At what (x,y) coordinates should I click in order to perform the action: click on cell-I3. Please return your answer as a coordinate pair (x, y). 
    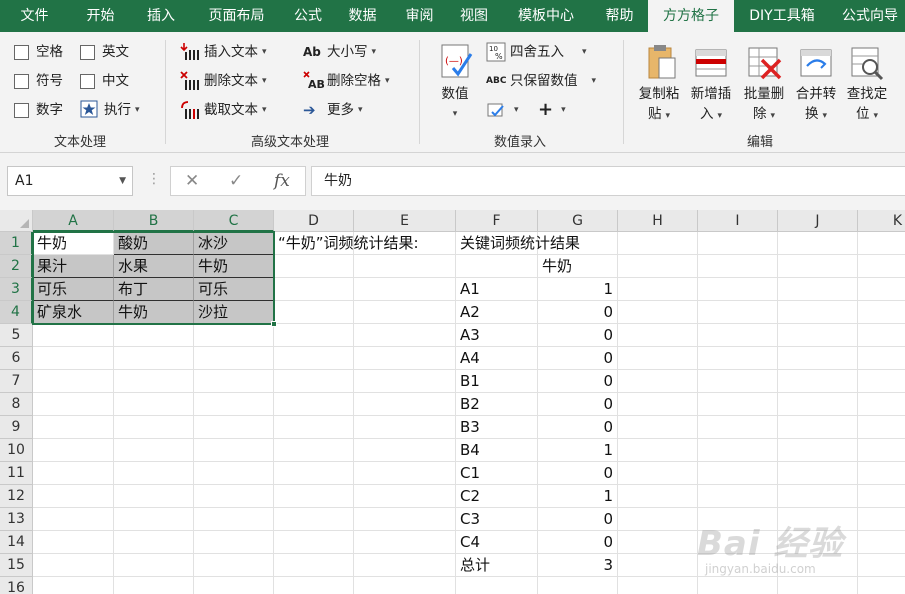
    Looking at the image, I should click on (738, 289).